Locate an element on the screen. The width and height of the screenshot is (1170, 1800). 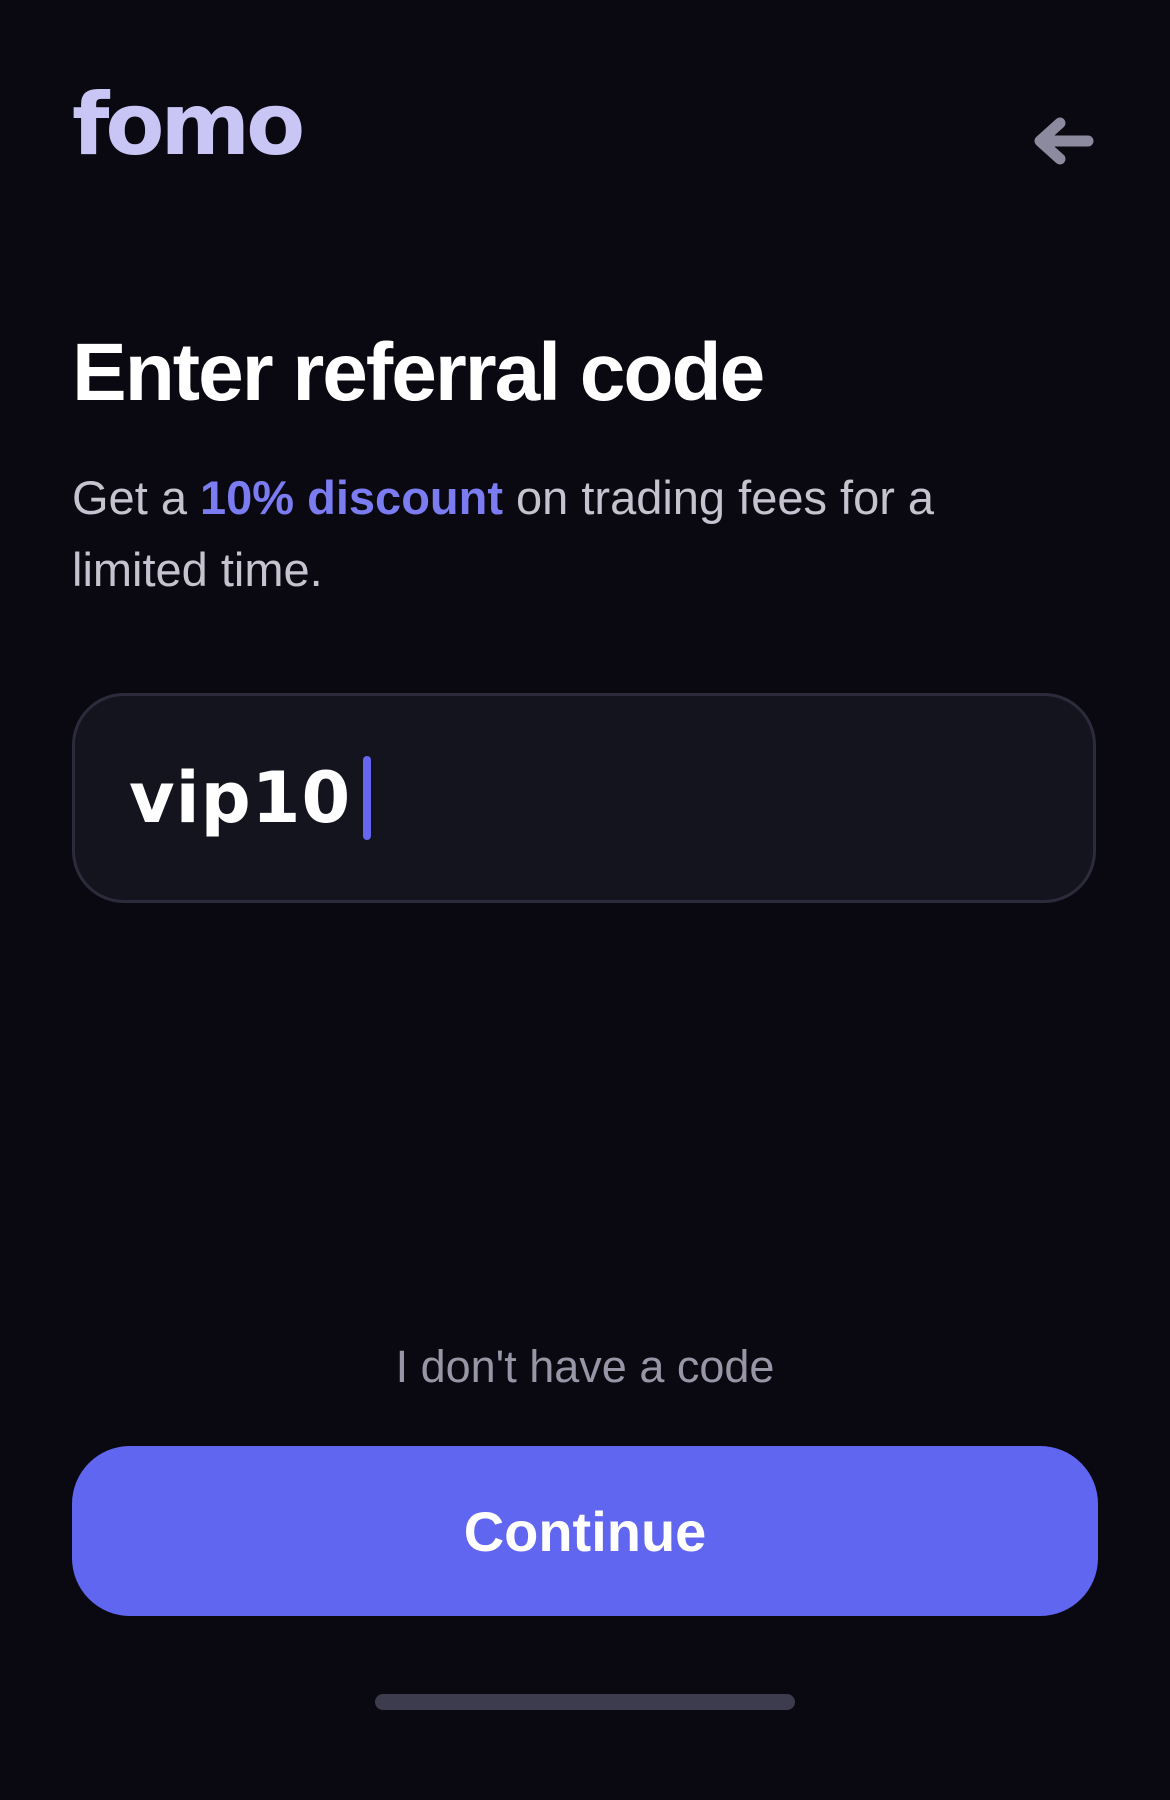
home-indicator is located at coordinates (585, 1702).